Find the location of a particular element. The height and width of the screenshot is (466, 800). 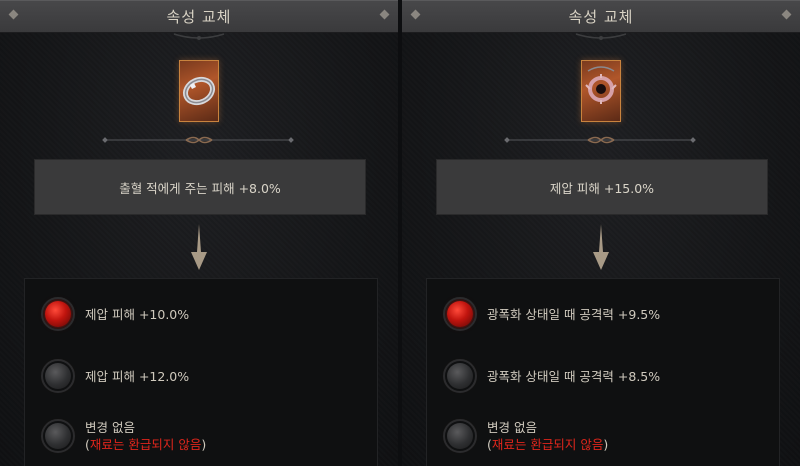

option-label: 제압 피해 +10.0% is located at coordinates (137, 314).